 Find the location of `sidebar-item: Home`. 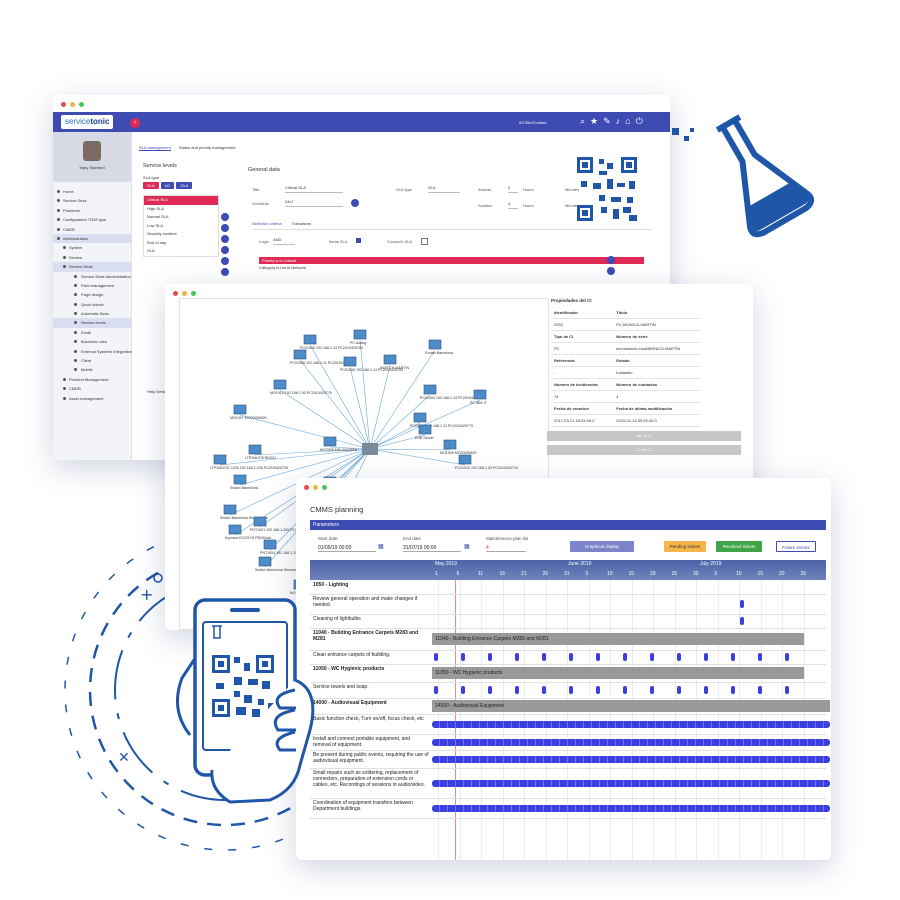

sidebar-item: Home is located at coordinates (92, 191).